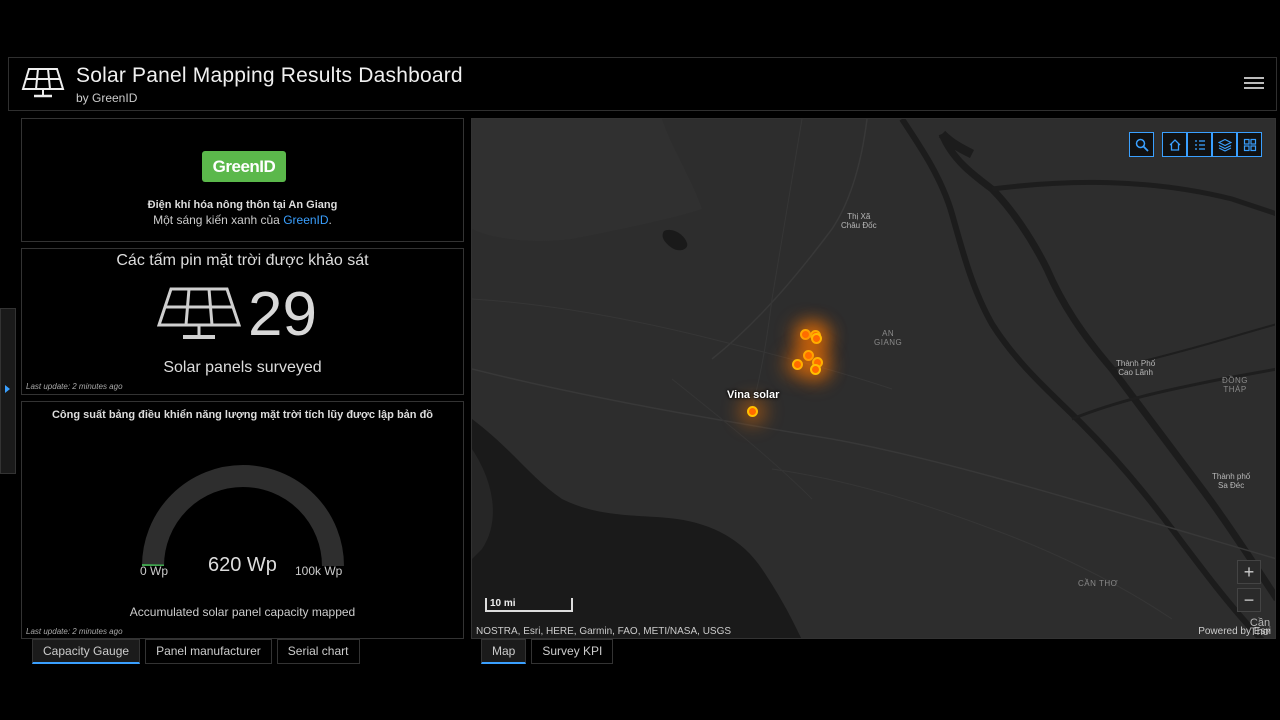  I want to click on map-tab-bar: Map Survey KPI, so click(547, 651).